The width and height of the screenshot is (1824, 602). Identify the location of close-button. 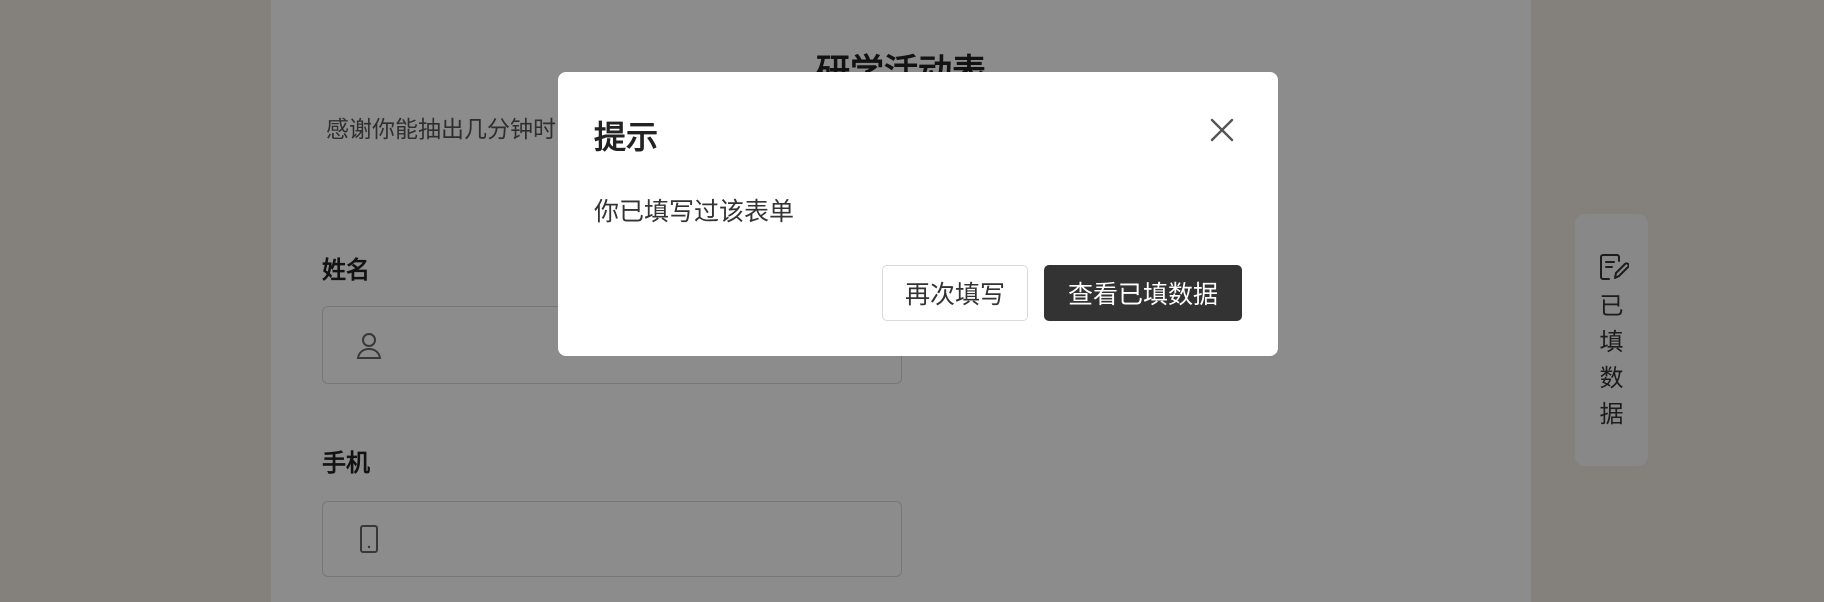
(1222, 130).